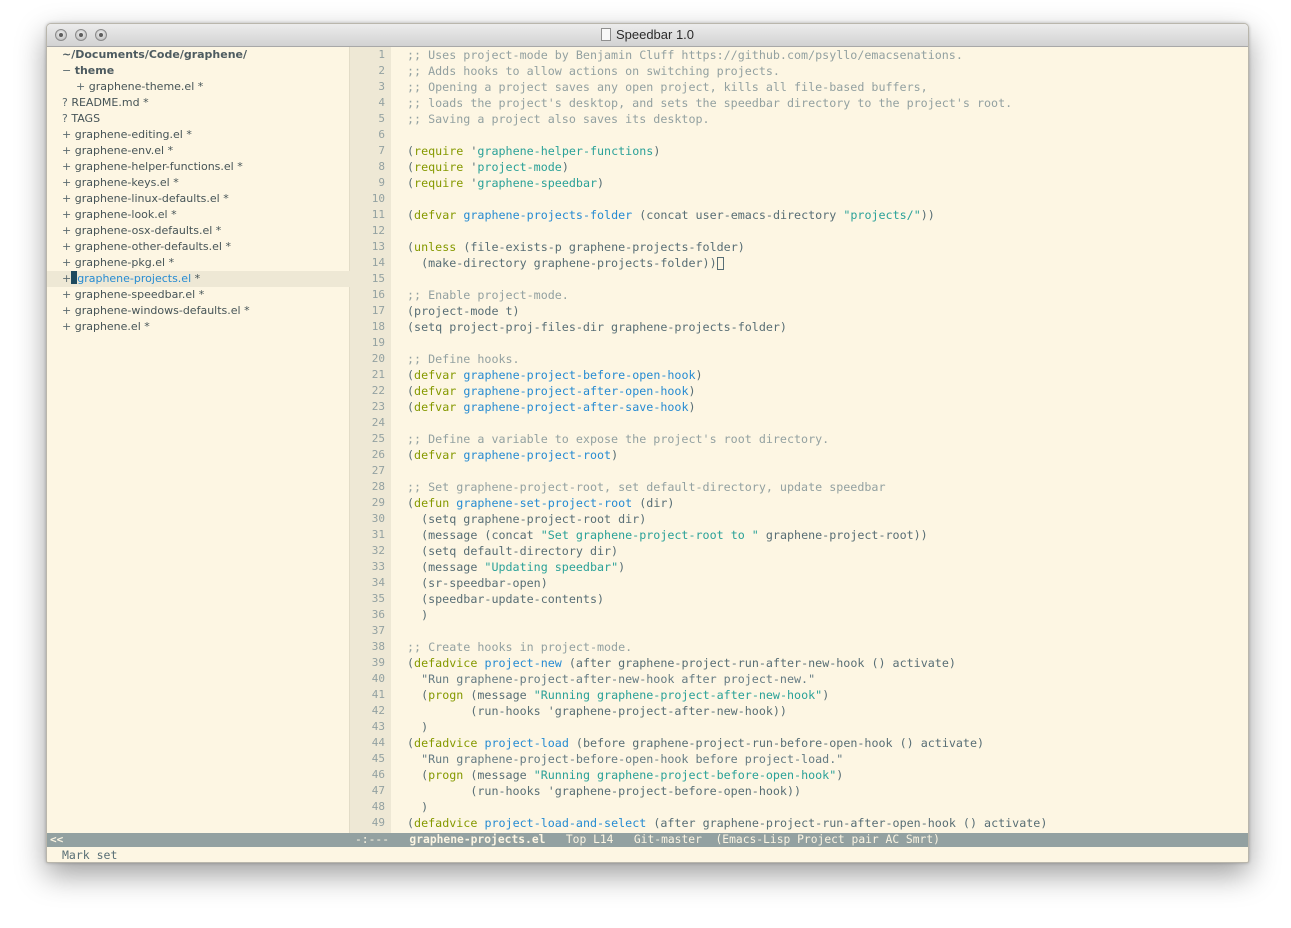 The image size is (1291, 928). What do you see at coordinates (135, 294) in the screenshot?
I see `speedbar-file-name: graphene-speedbar.el` at bounding box center [135, 294].